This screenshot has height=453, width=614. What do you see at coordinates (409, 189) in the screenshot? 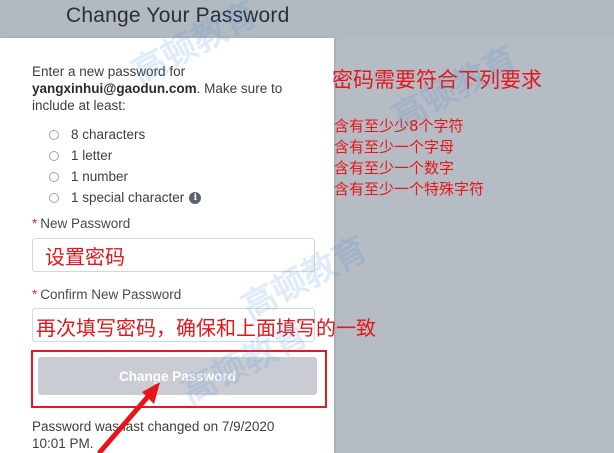
I see `annotation-item: 含有至少一个特殊字符` at bounding box center [409, 189].